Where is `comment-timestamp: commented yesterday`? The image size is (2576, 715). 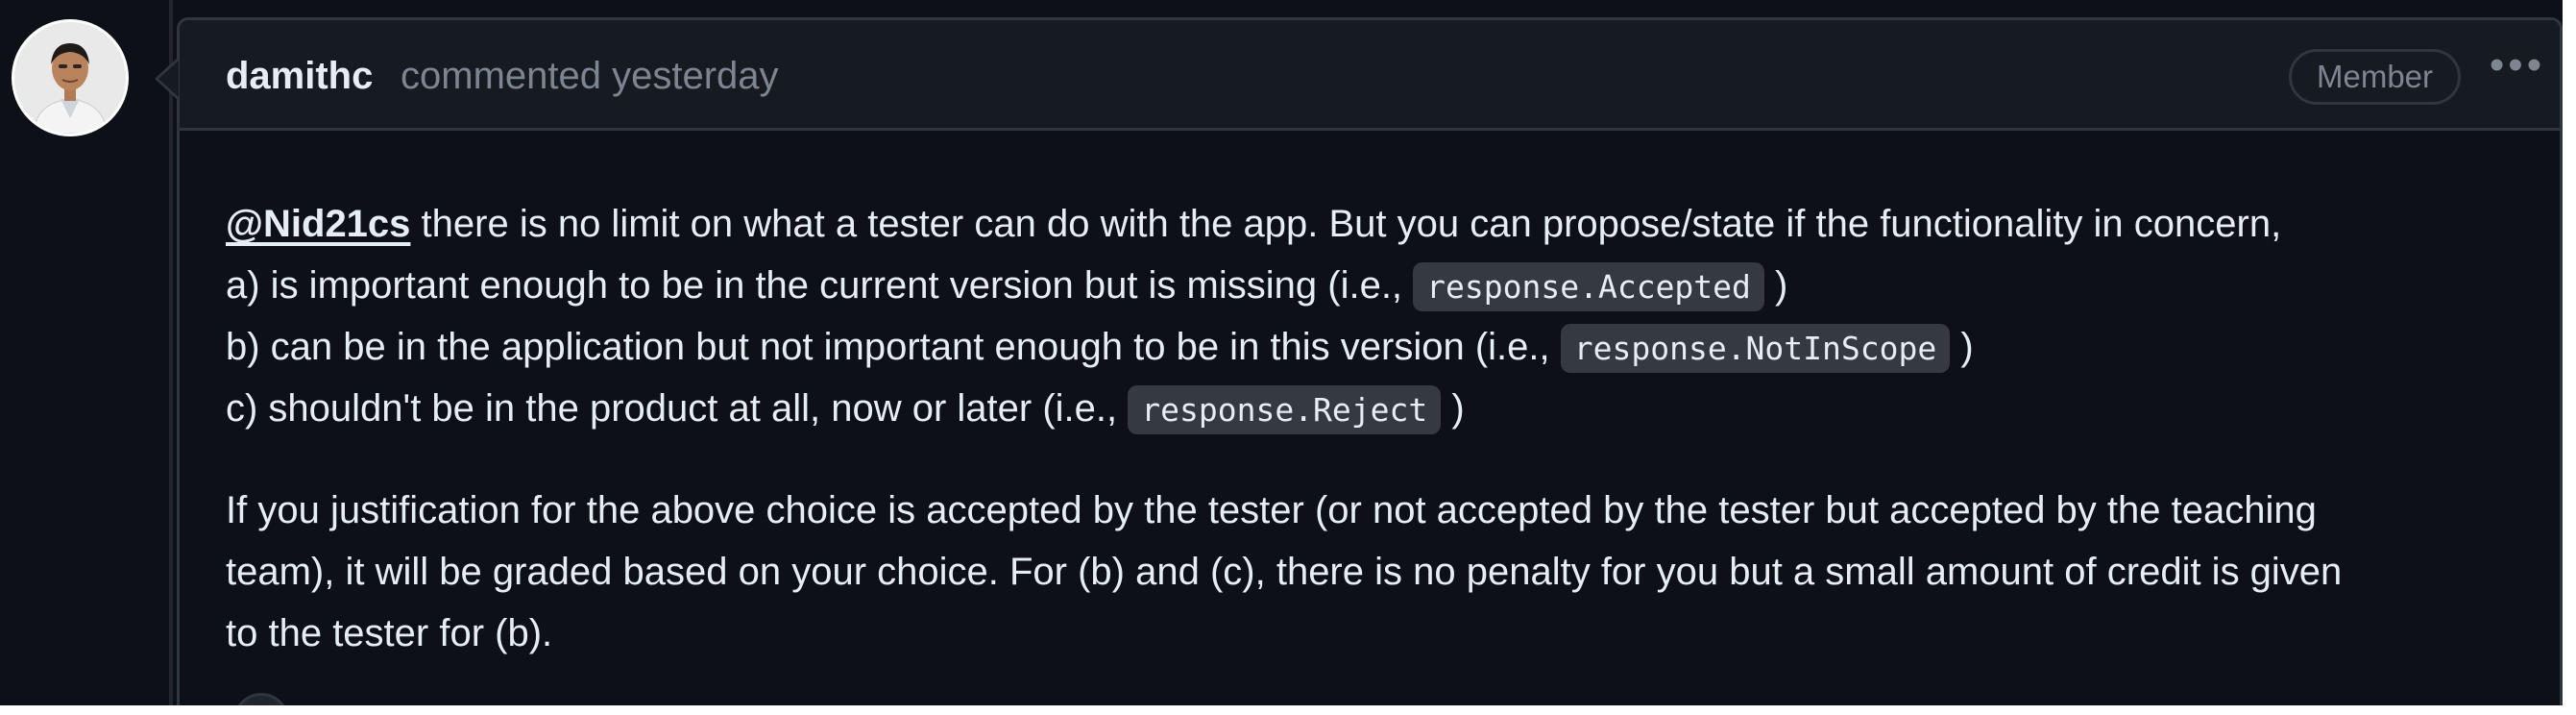 comment-timestamp: commented yesterday is located at coordinates (590, 76).